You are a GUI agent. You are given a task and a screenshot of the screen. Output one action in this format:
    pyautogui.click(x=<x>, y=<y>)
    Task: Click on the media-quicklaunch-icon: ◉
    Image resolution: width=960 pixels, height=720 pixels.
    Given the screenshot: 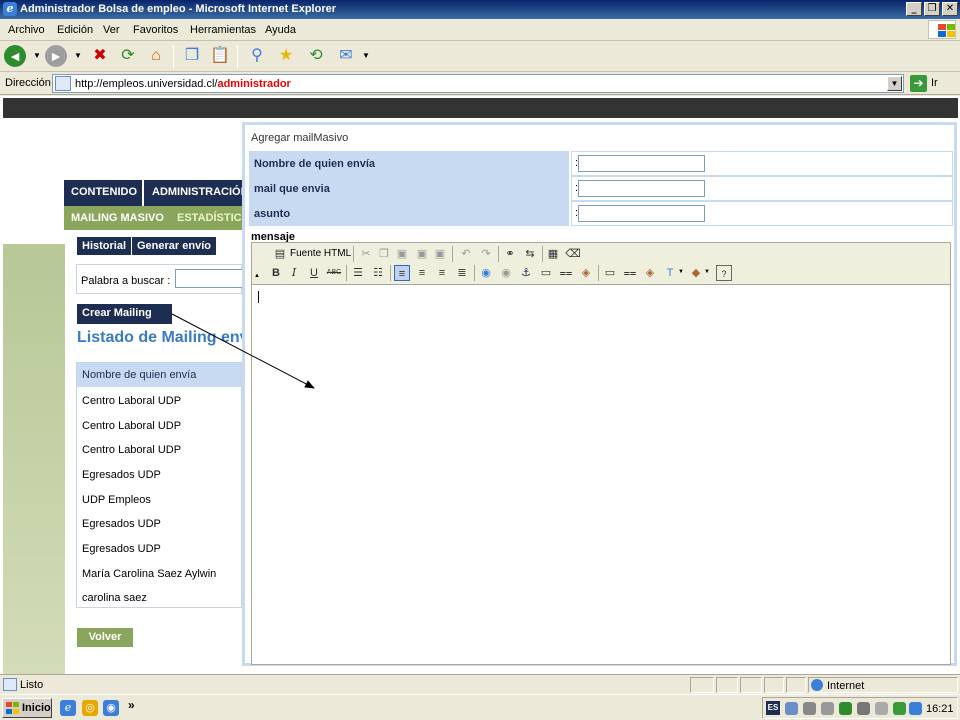 What is the action you would take?
    pyautogui.click(x=111, y=708)
    